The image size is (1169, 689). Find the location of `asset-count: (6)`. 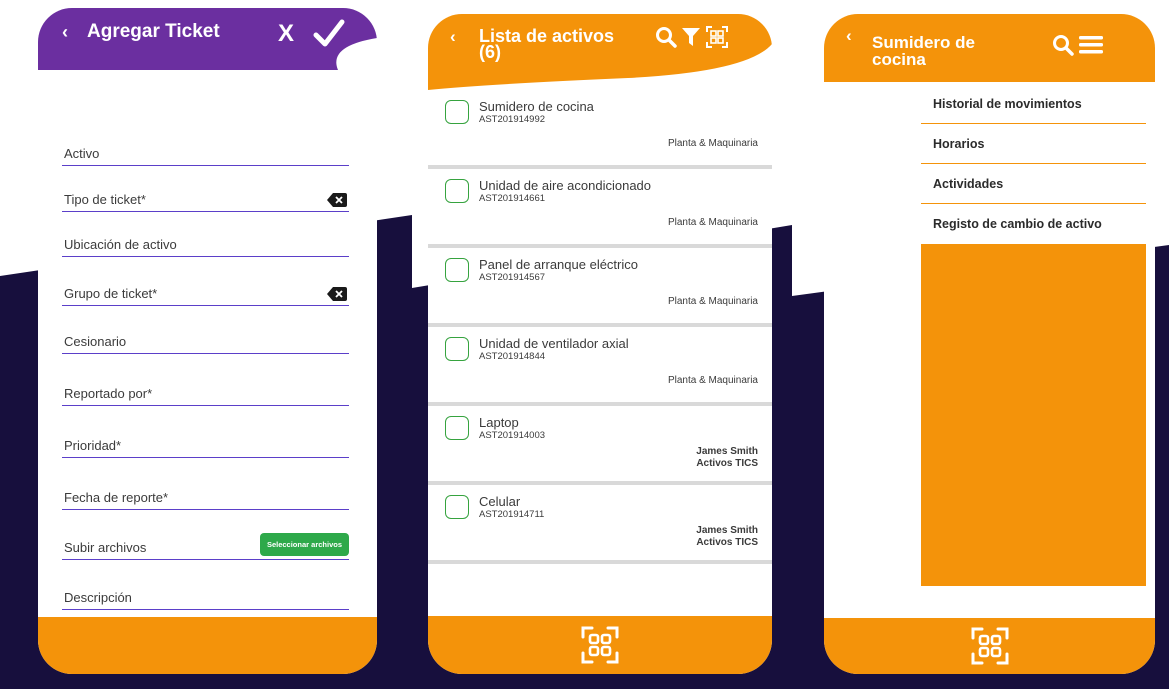

asset-count: (6) is located at coordinates (490, 52).